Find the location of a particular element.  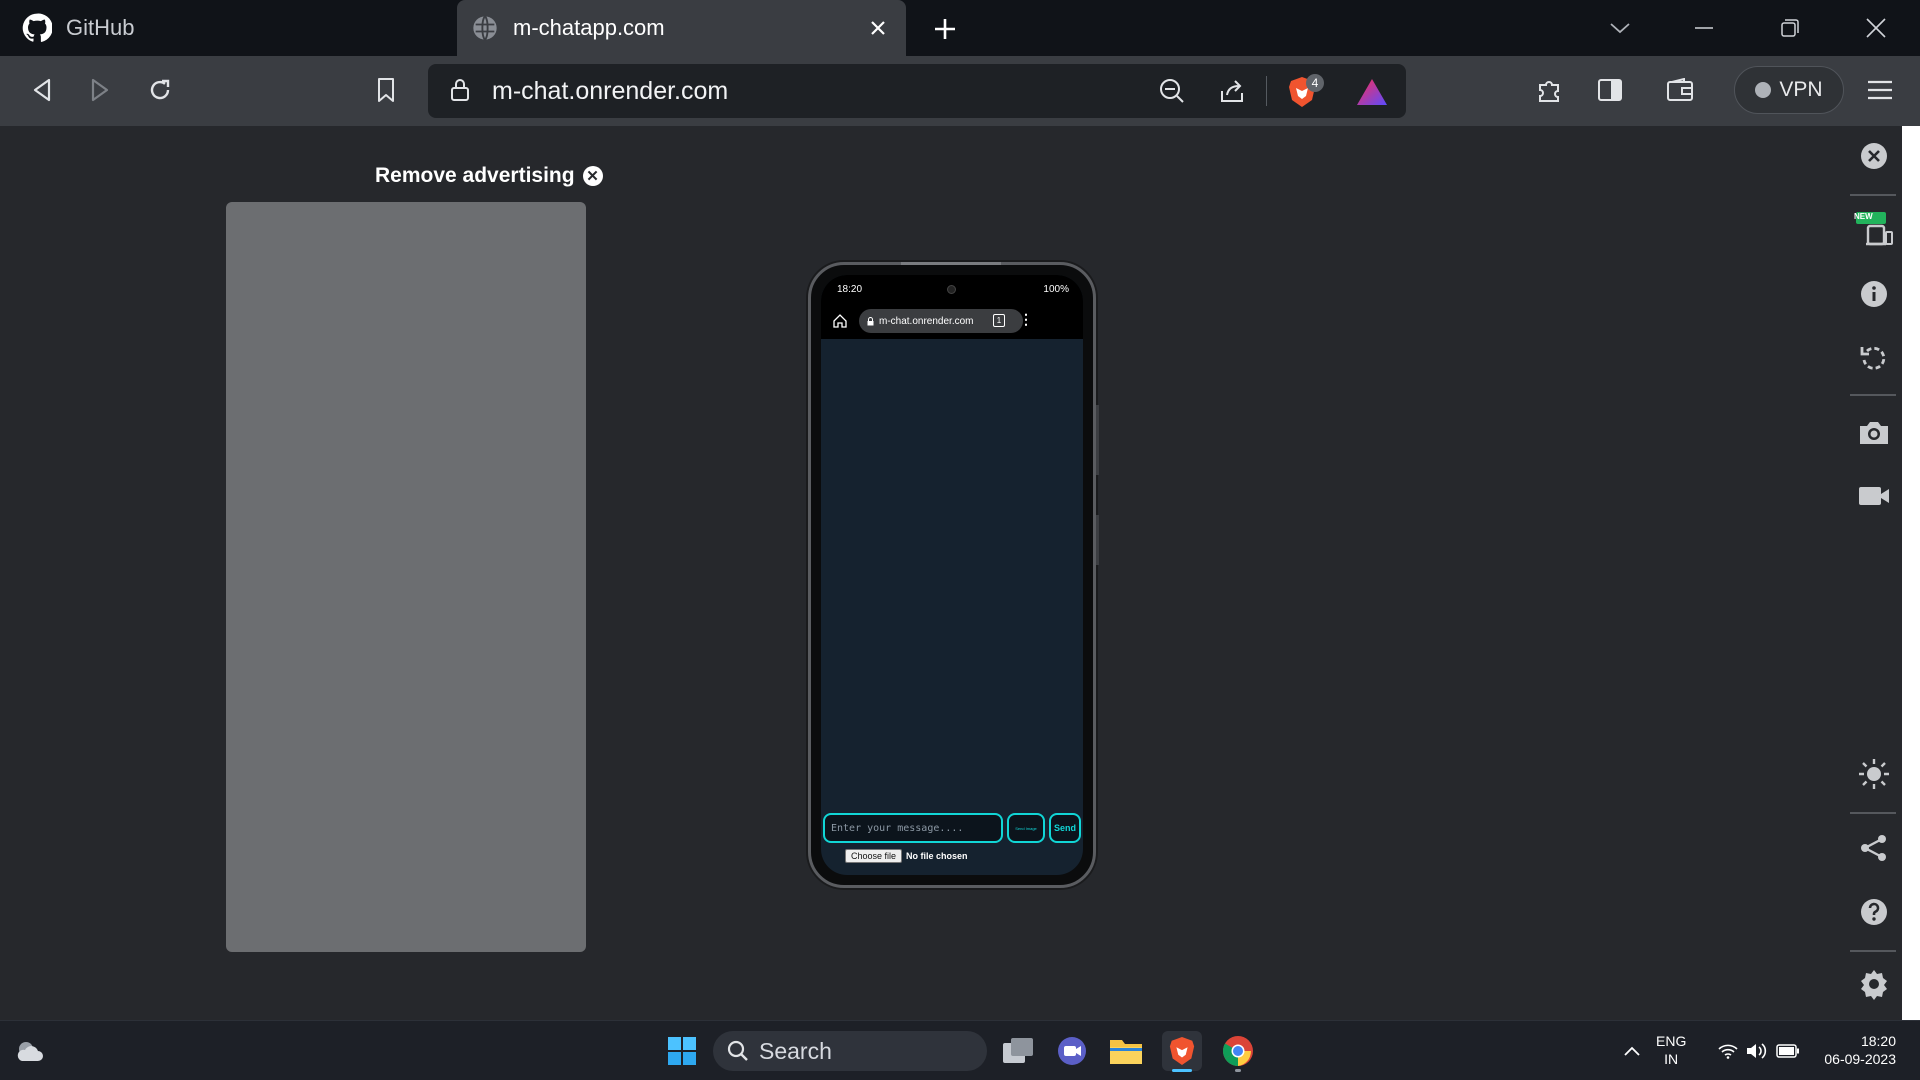

gear-icon is located at coordinates (1874, 985).